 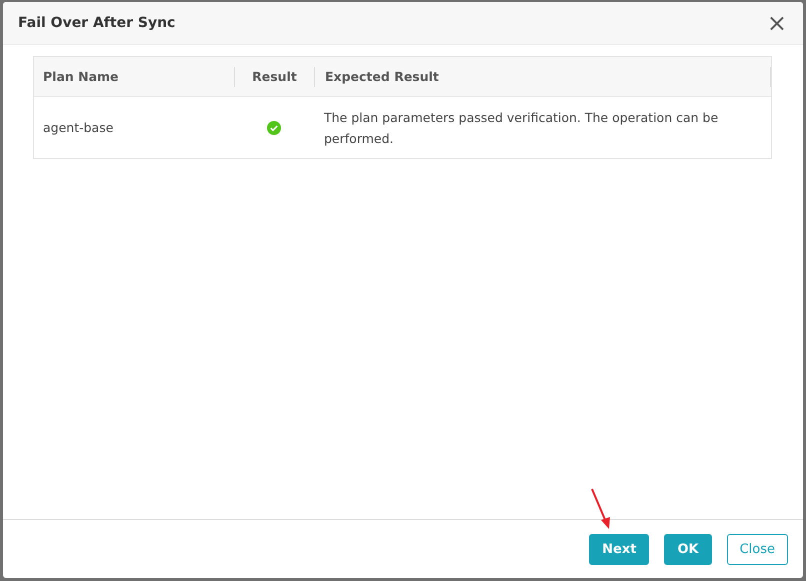 What do you see at coordinates (521, 128) in the screenshot?
I see `table-cell-text: The plan parameters passed verification. The operation can be performed.` at bounding box center [521, 128].